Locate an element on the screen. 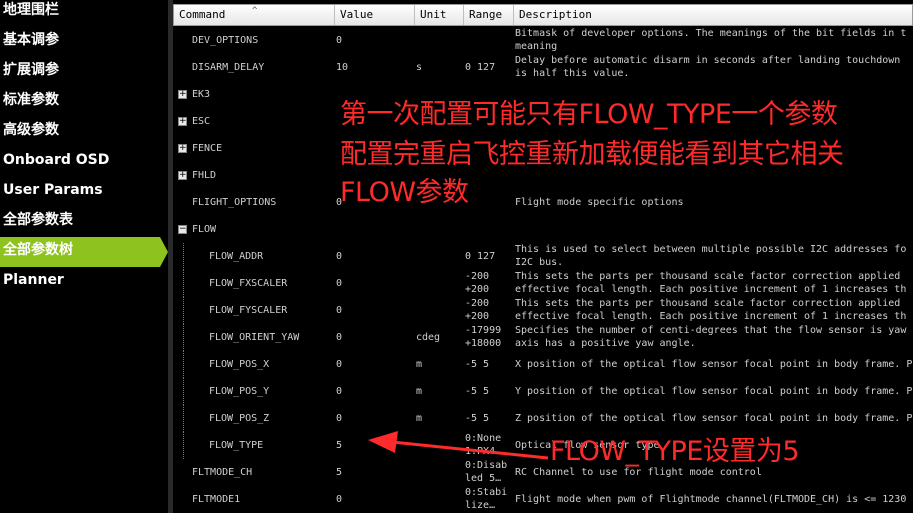 This screenshot has width=913, height=513. annotation-arrow-icon is located at coordinates (458, 445).